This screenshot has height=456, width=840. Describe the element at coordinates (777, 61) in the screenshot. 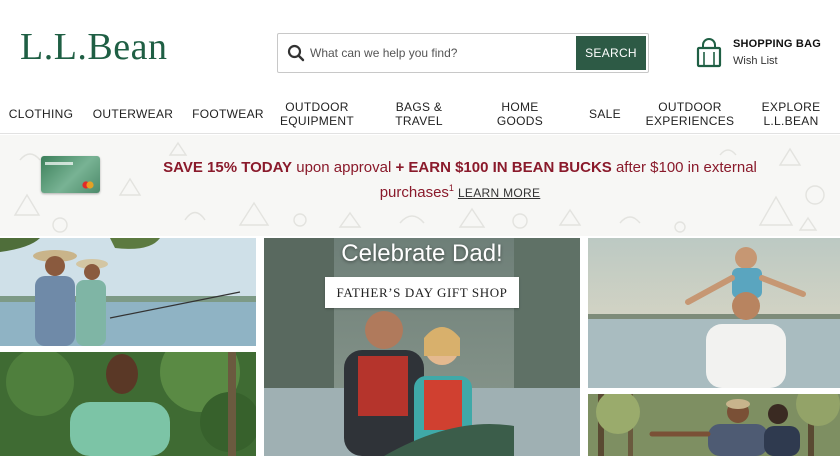

I see `wish-list-link: Wish List` at that location.